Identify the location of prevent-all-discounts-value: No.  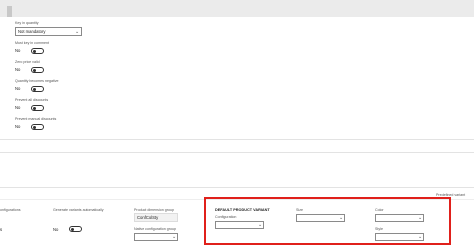
(18, 107).